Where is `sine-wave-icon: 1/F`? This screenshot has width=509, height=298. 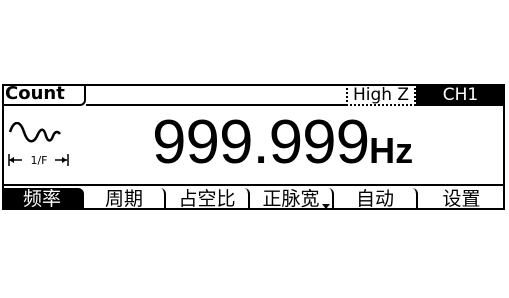
sine-wave-icon: 1/F is located at coordinates (38, 144).